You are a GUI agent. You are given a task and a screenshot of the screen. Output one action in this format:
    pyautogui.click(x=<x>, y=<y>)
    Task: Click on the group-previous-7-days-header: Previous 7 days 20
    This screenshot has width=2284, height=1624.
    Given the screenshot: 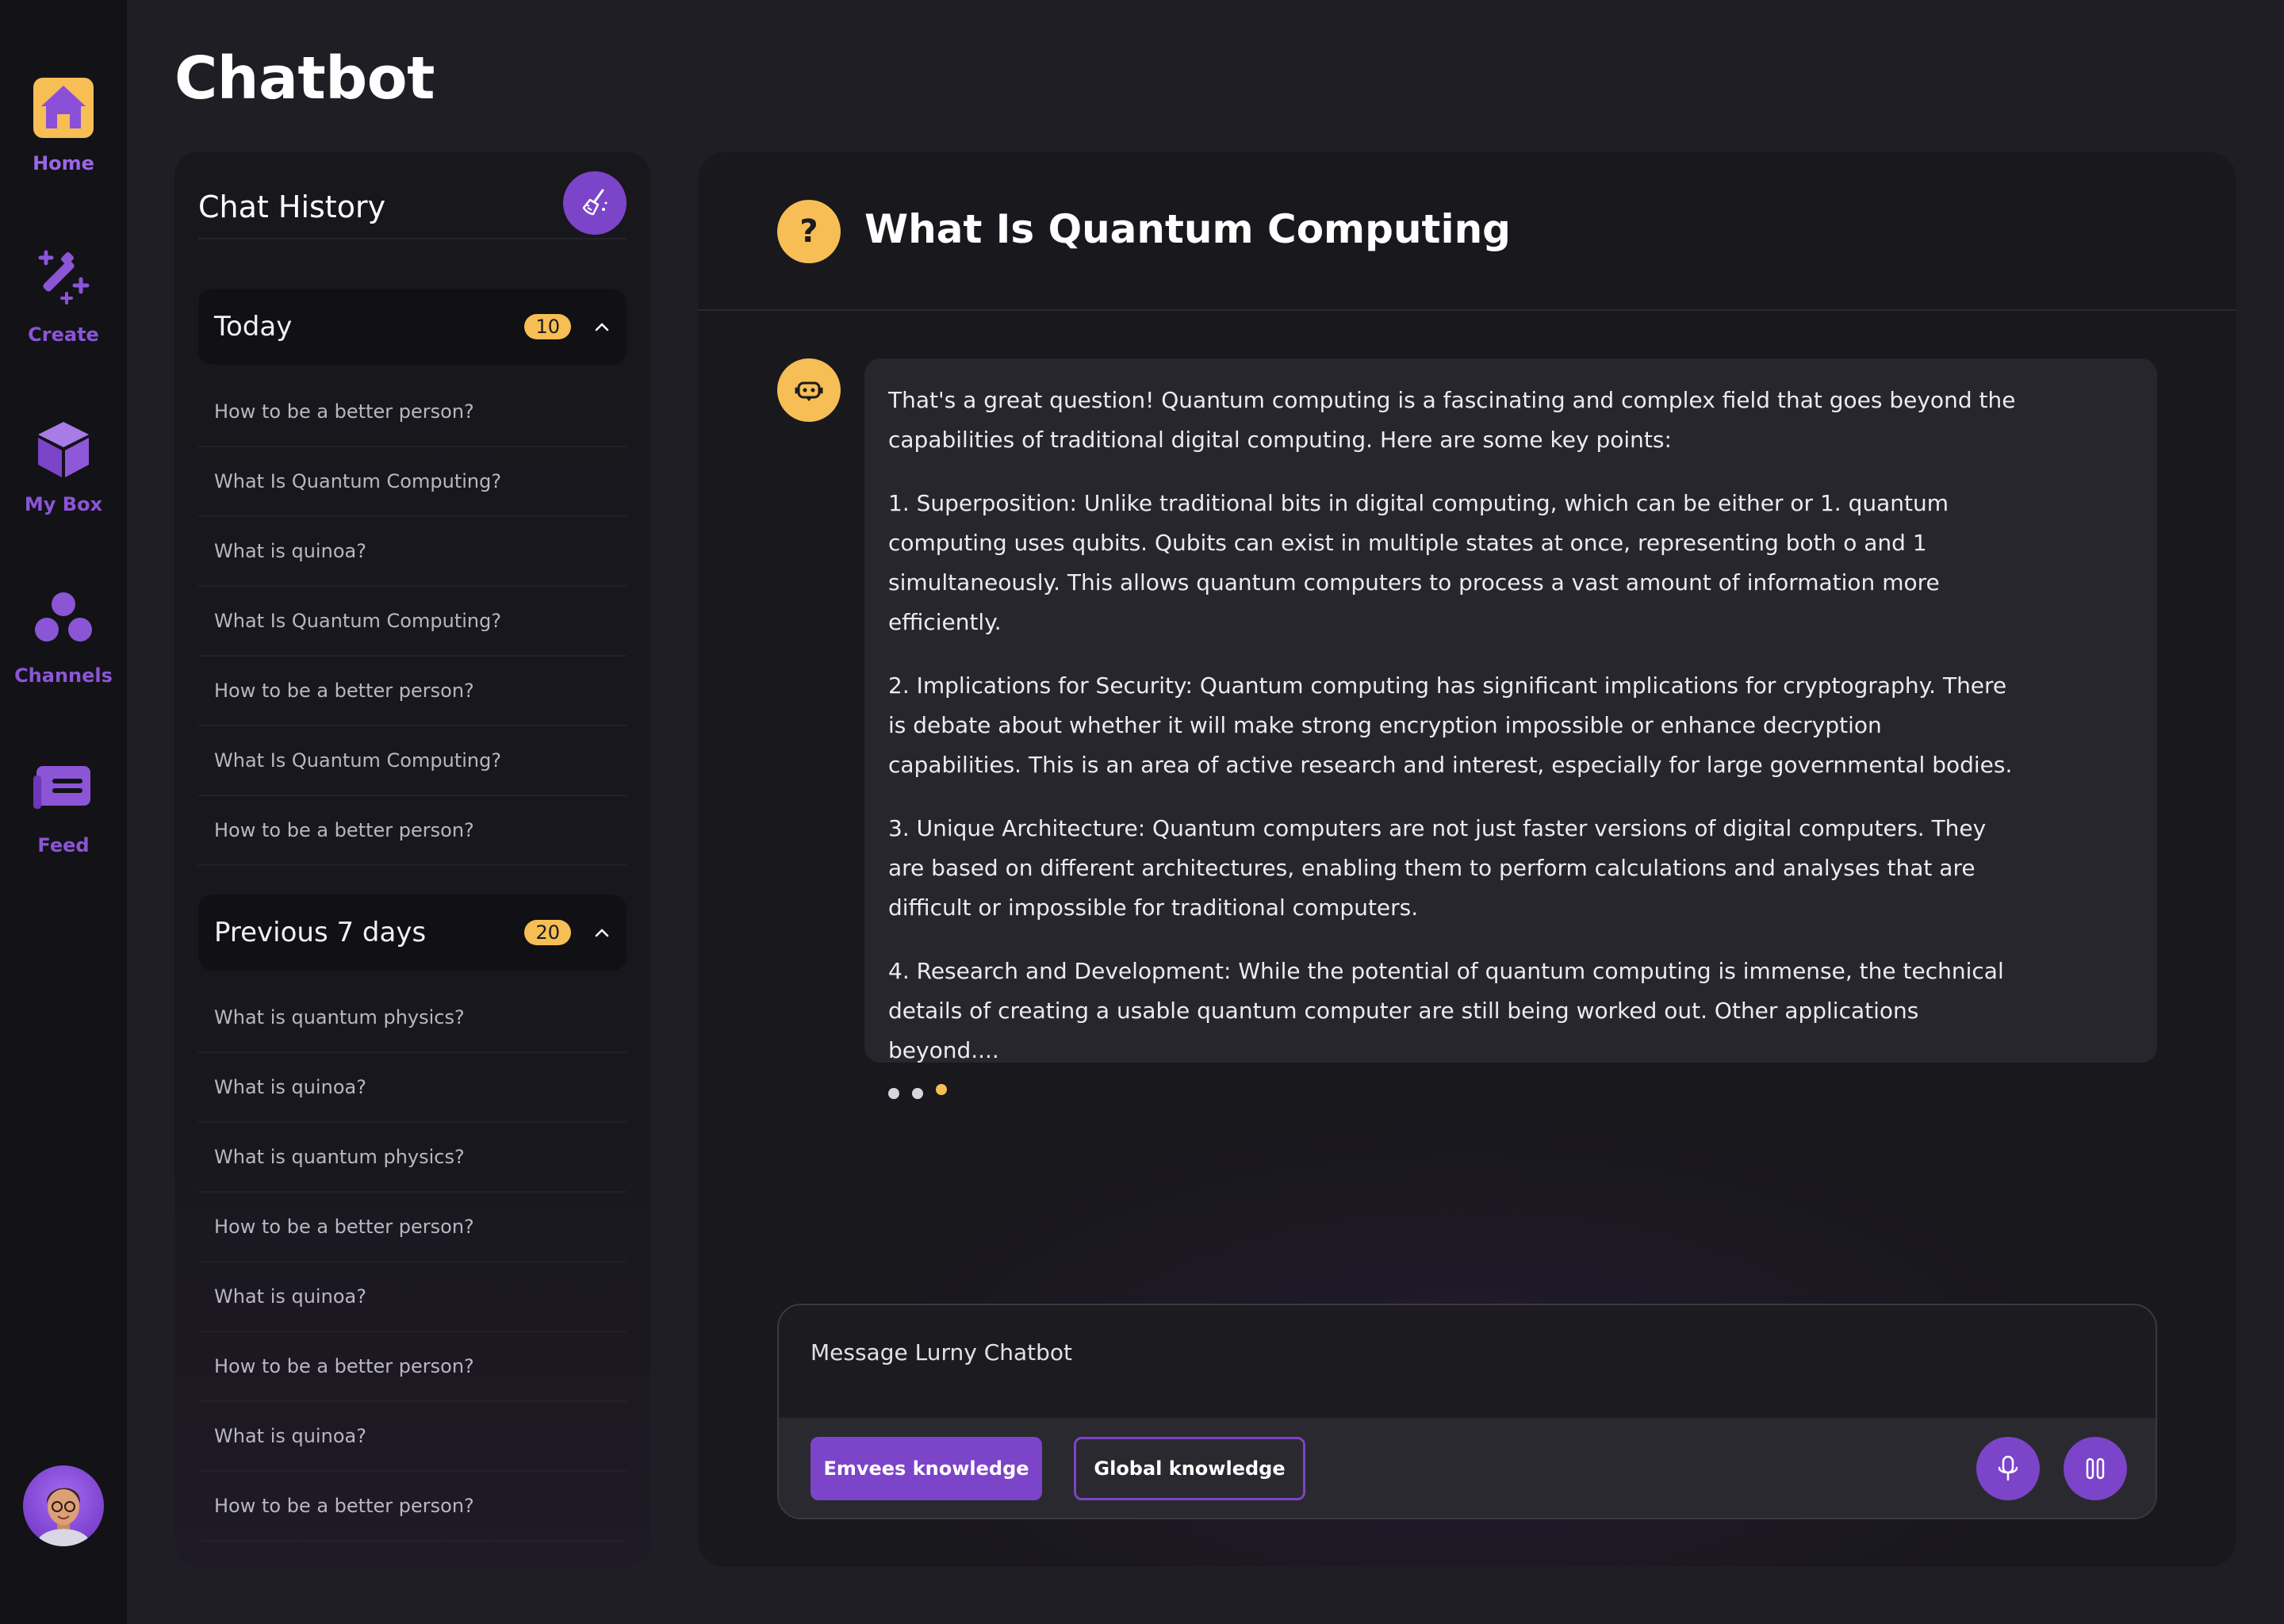 What is the action you would take?
    pyautogui.click(x=412, y=932)
    